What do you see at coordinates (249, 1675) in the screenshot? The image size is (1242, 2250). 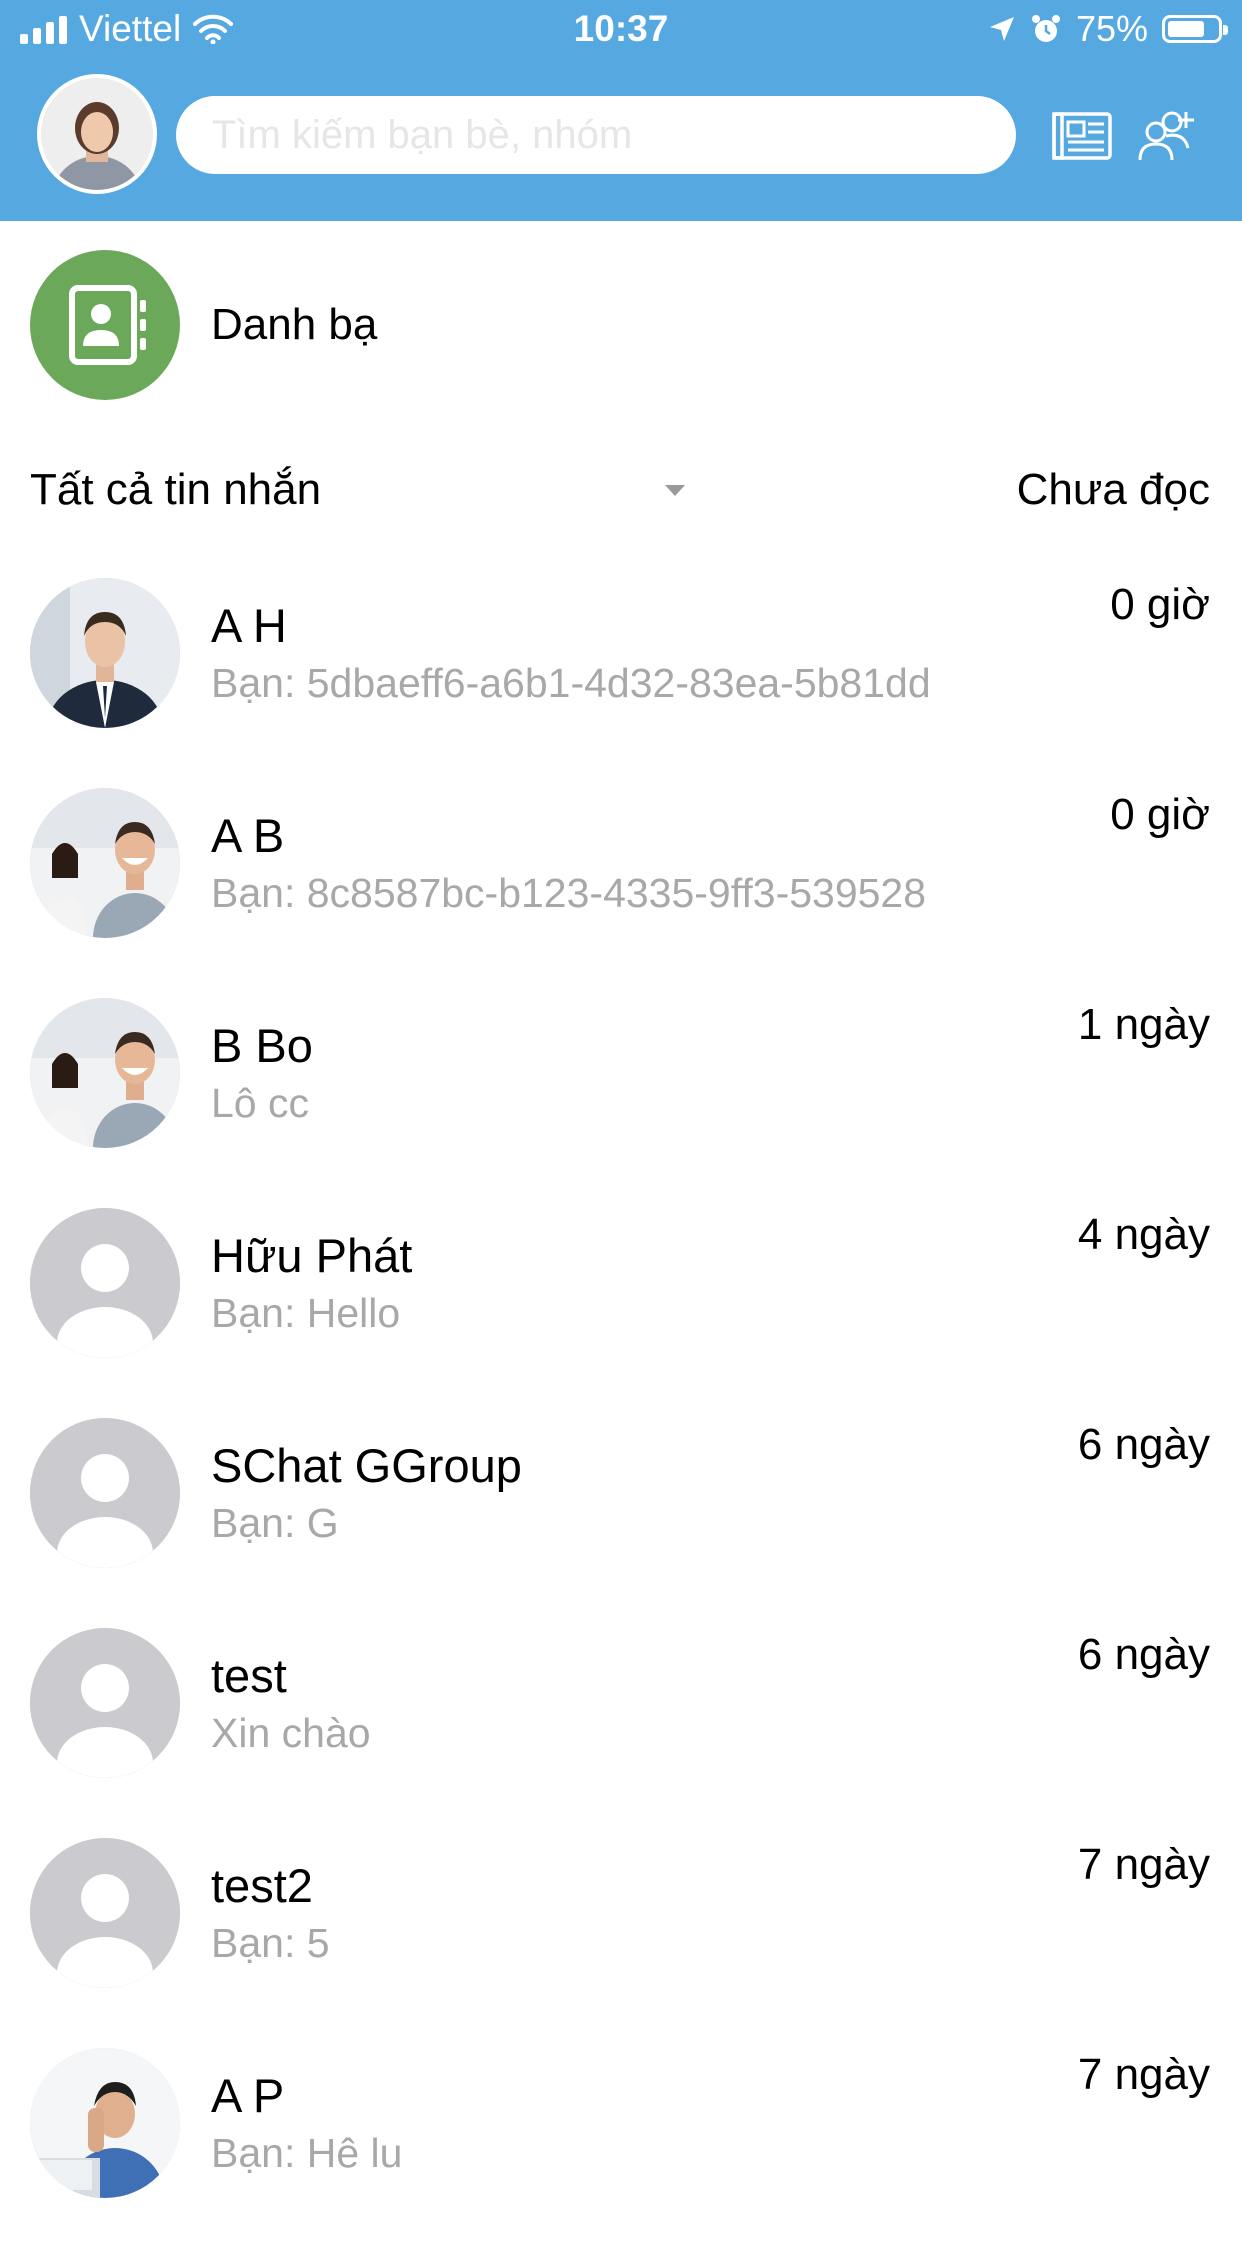 I see `conversation-name: test` at bounding box center [249, 1675].